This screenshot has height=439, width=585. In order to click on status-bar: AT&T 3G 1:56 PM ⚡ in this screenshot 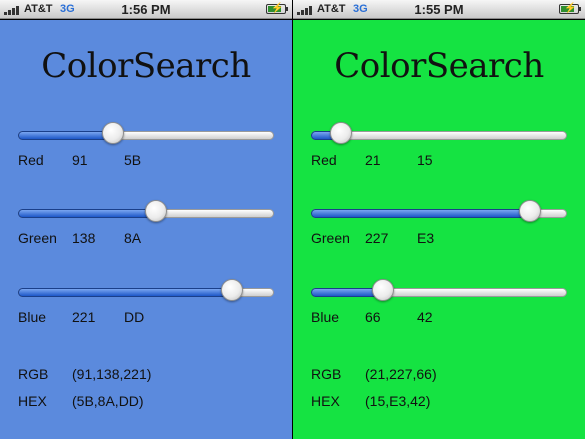, I will do `click(146, 9)`.